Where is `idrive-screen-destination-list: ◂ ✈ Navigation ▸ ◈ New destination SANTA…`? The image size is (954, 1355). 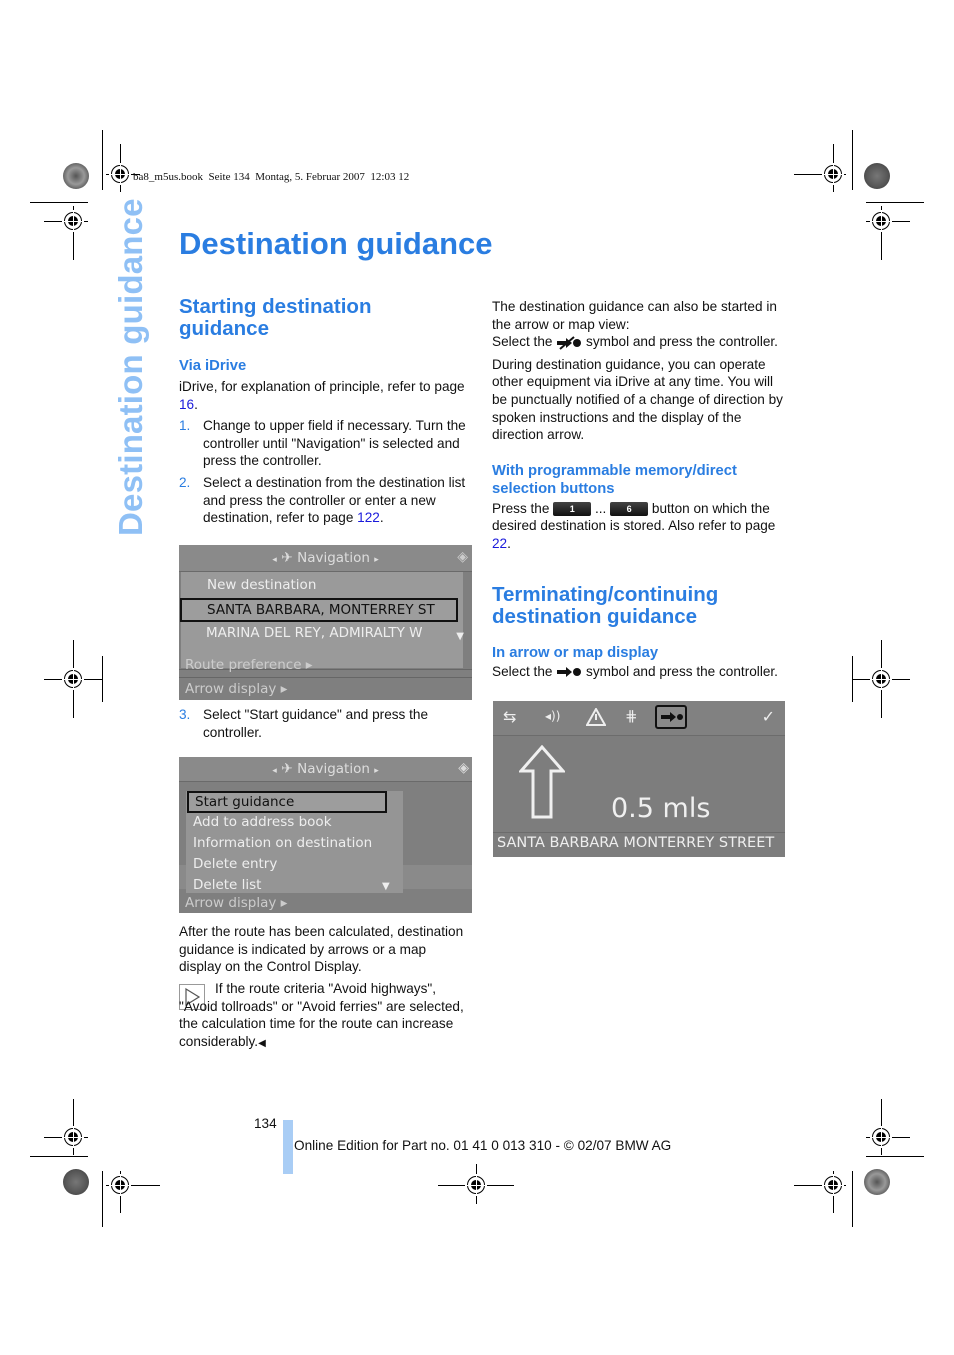
idrive-screen-destination-list: ◂ ✈ Navigation ▸ ◈ New destination SANTA… is located at coordinates (325, 622).